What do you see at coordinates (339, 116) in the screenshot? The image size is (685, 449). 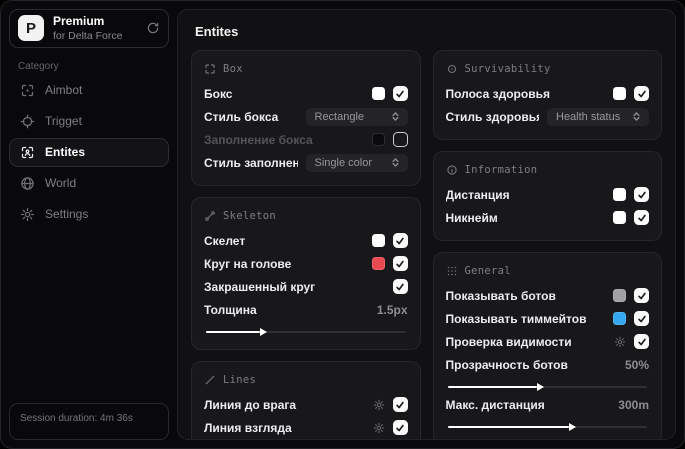 I see `select-value: Rectangle` at bounding box center [339, 116].